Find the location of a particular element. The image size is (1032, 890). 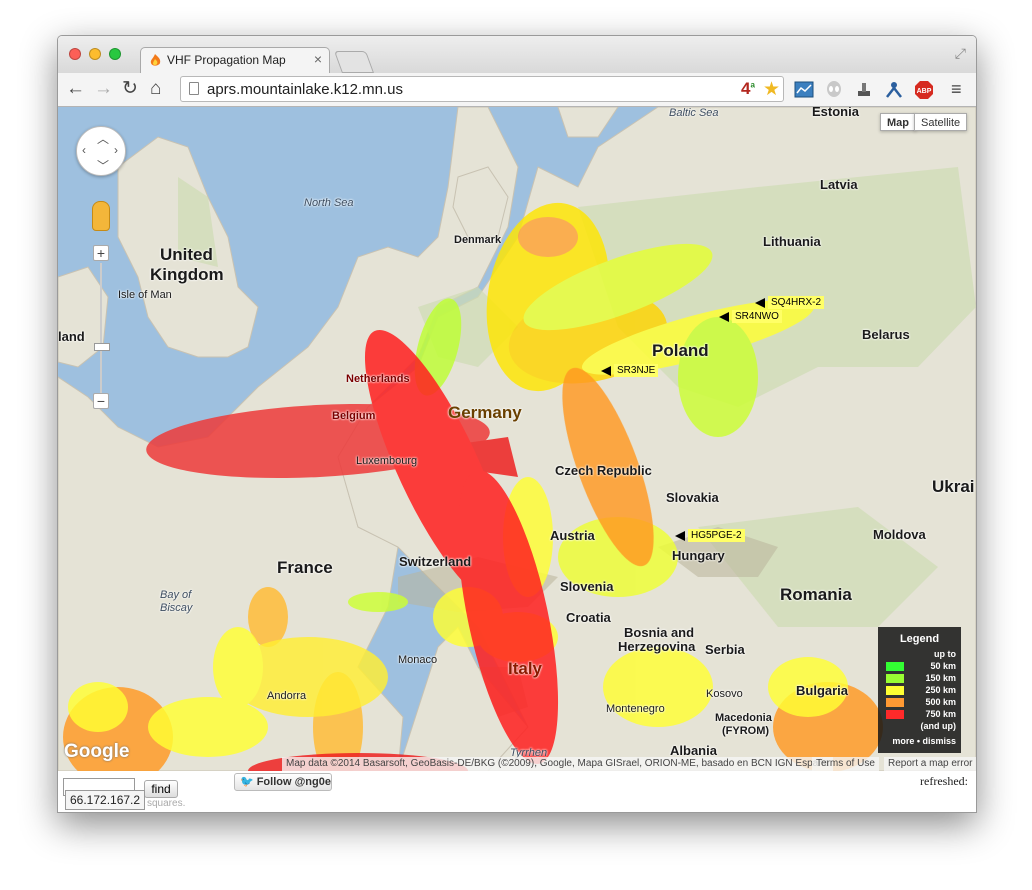

label-croatia: Croatia is located at coordinates (588, 617).